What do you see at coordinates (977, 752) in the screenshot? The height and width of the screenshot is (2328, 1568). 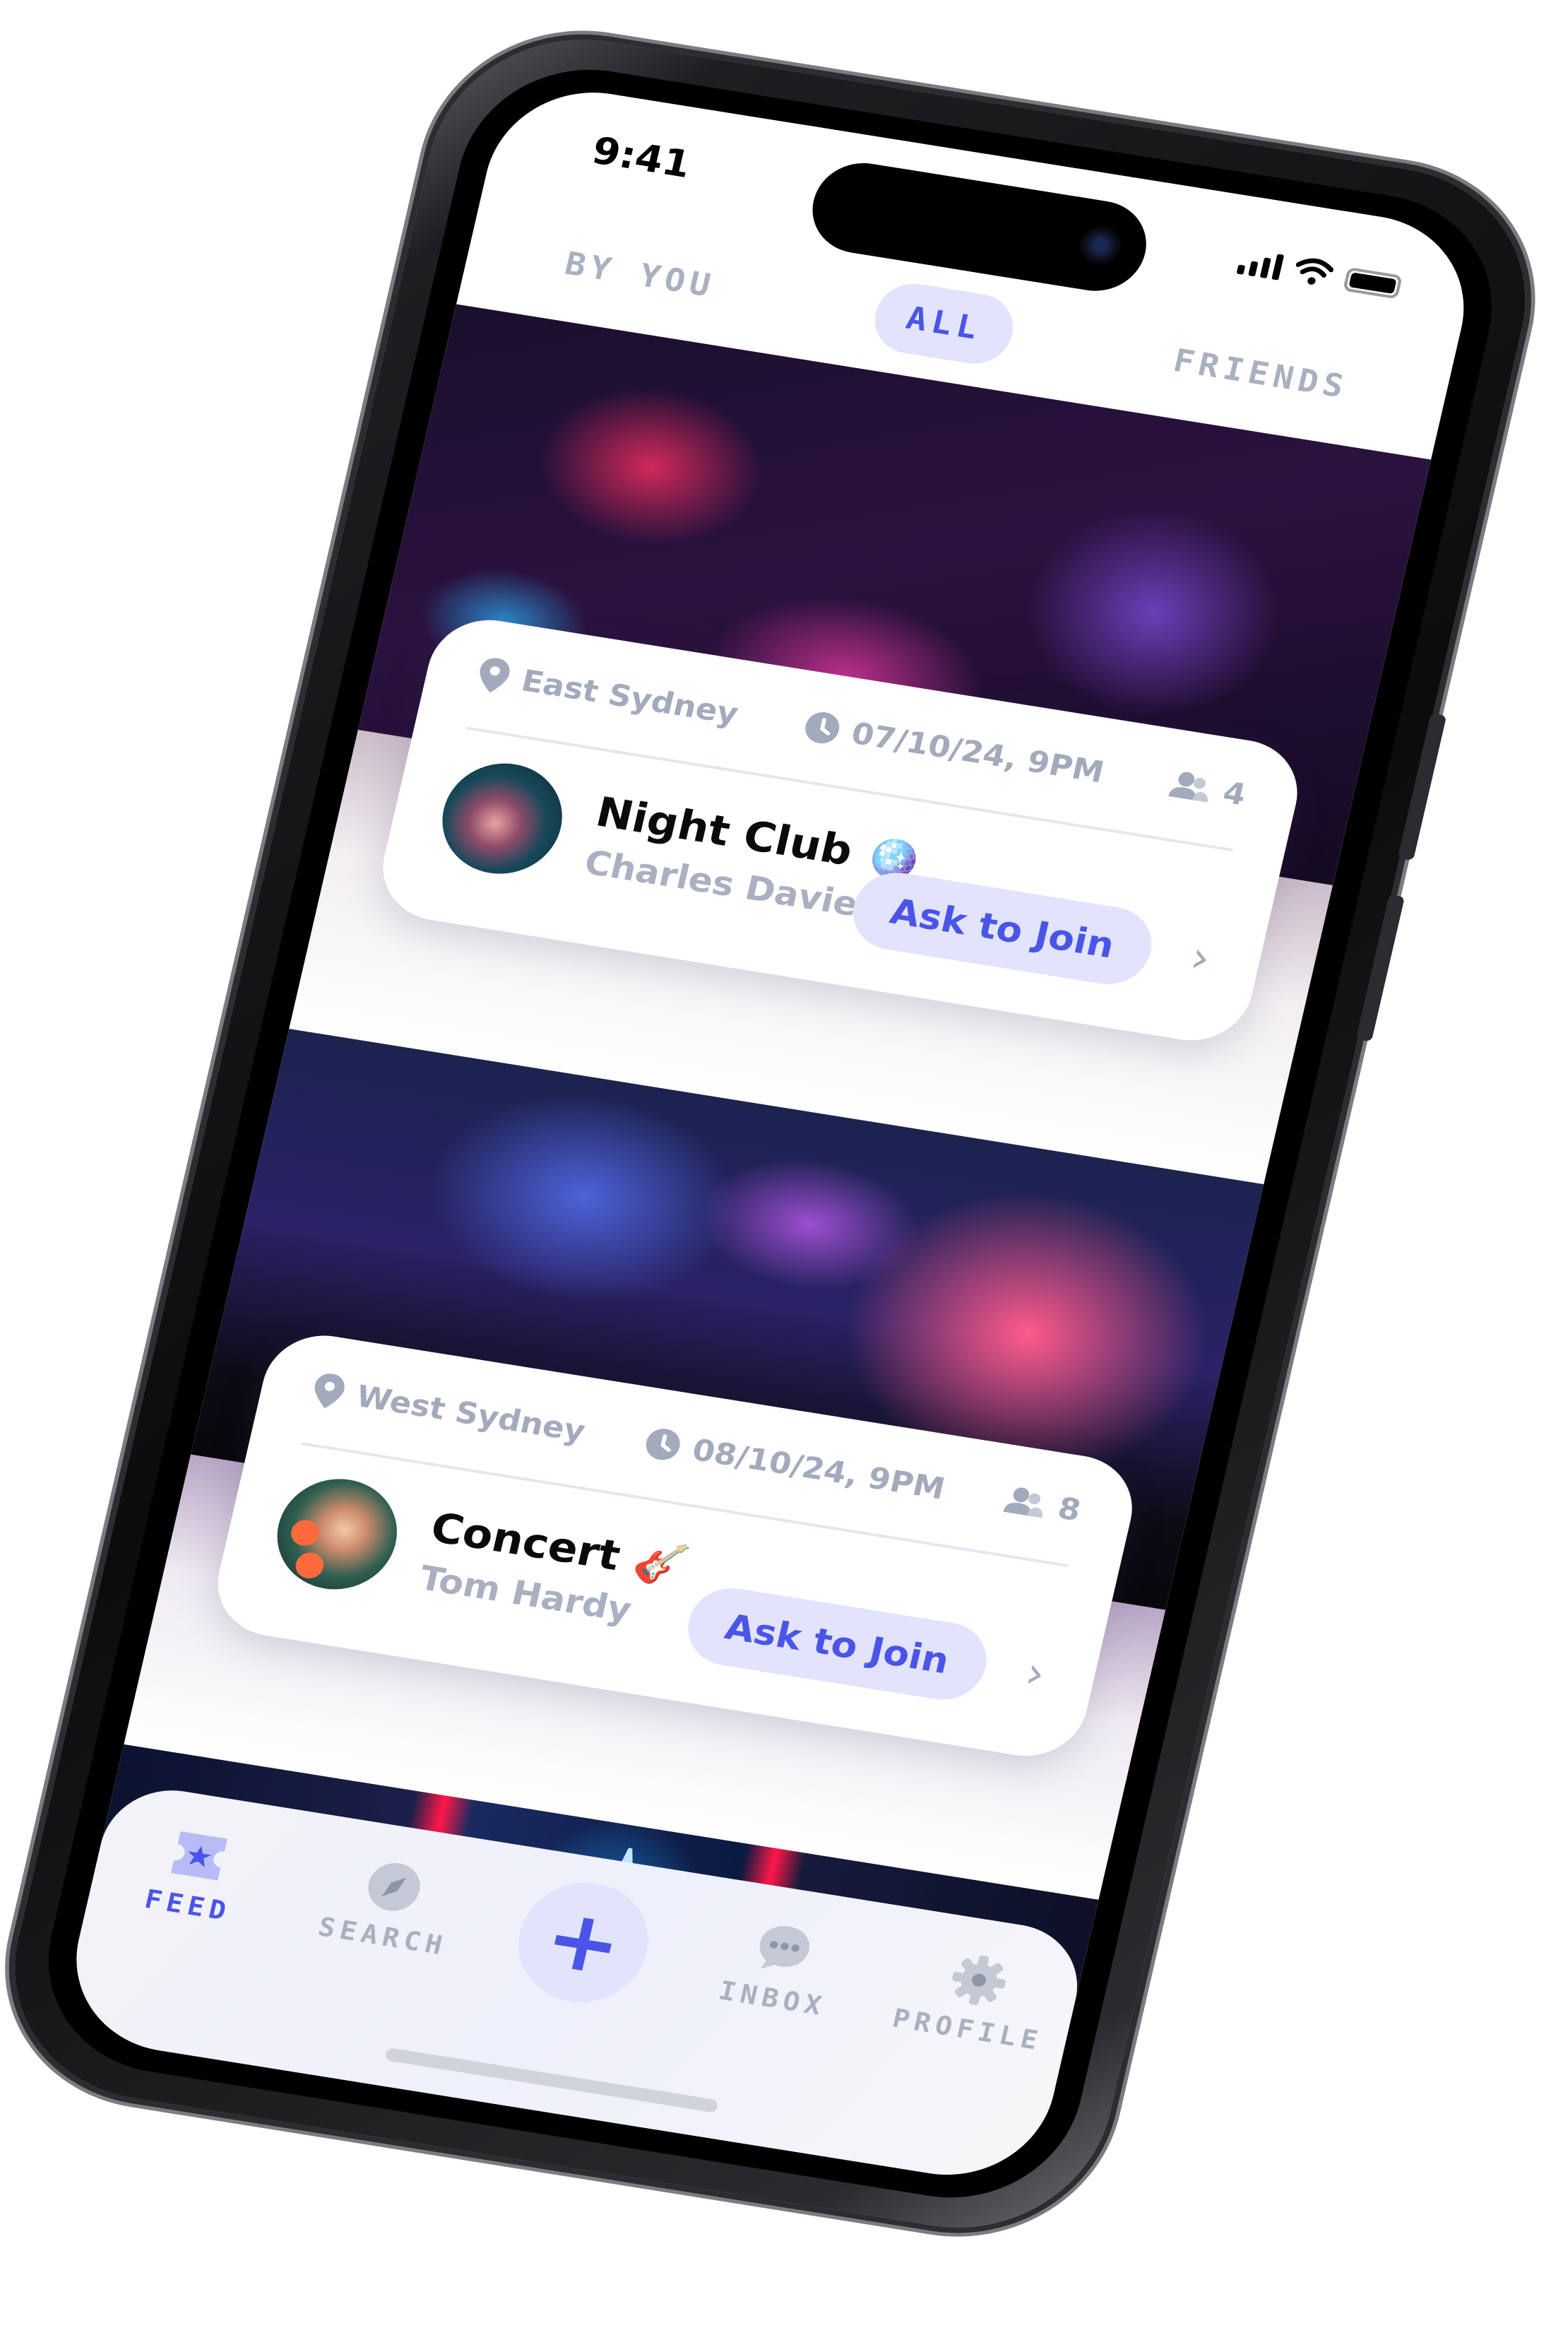 I see `event-datetime: 07/10/24, 9PM` at bounding box center [977, 752].